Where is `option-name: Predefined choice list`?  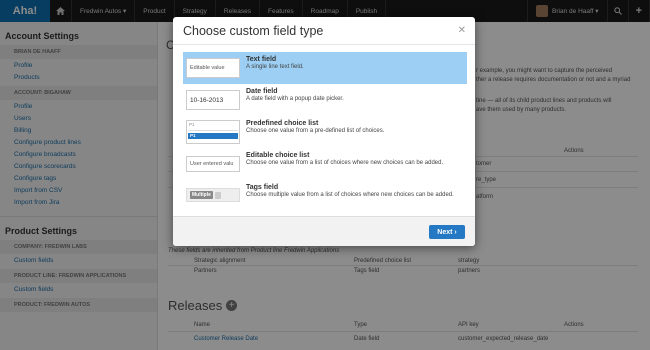 option-name: Predefined choice list is located at coordinates (282, 123).